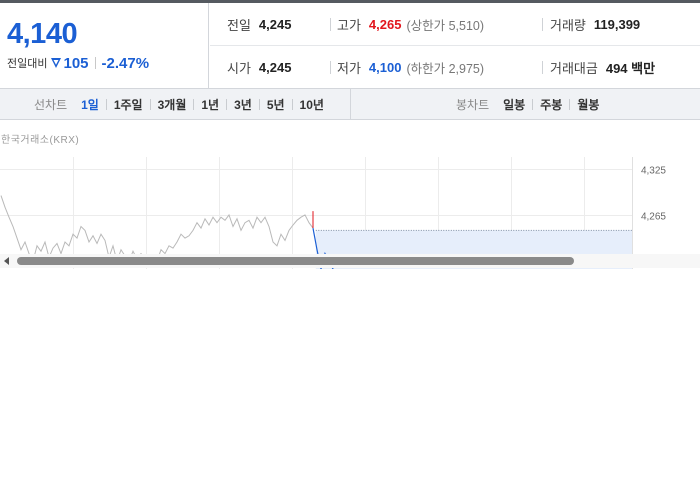 This screenshot has height=490, width=700. What do you see at coordinates (653, 171) in the screenshot?
I see `y-tick-label: 4,325` at bounding box center [653, 171].